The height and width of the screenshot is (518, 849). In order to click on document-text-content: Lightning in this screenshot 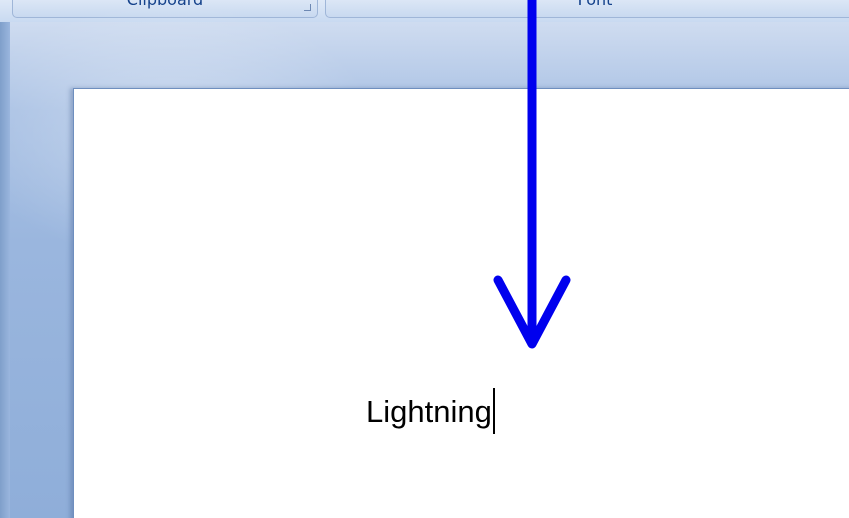, I will do `click(429, 411)`.